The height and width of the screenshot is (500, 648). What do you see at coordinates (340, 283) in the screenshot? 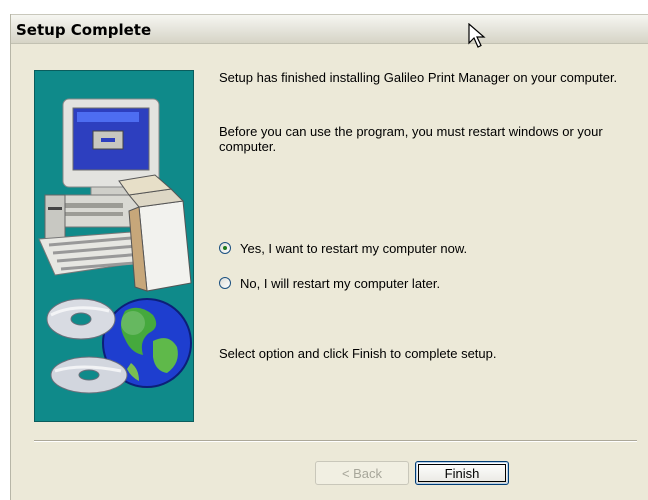
I see `radio-label-restart-later: No, I will restart my computer later.` at bounding box center [340, 283].